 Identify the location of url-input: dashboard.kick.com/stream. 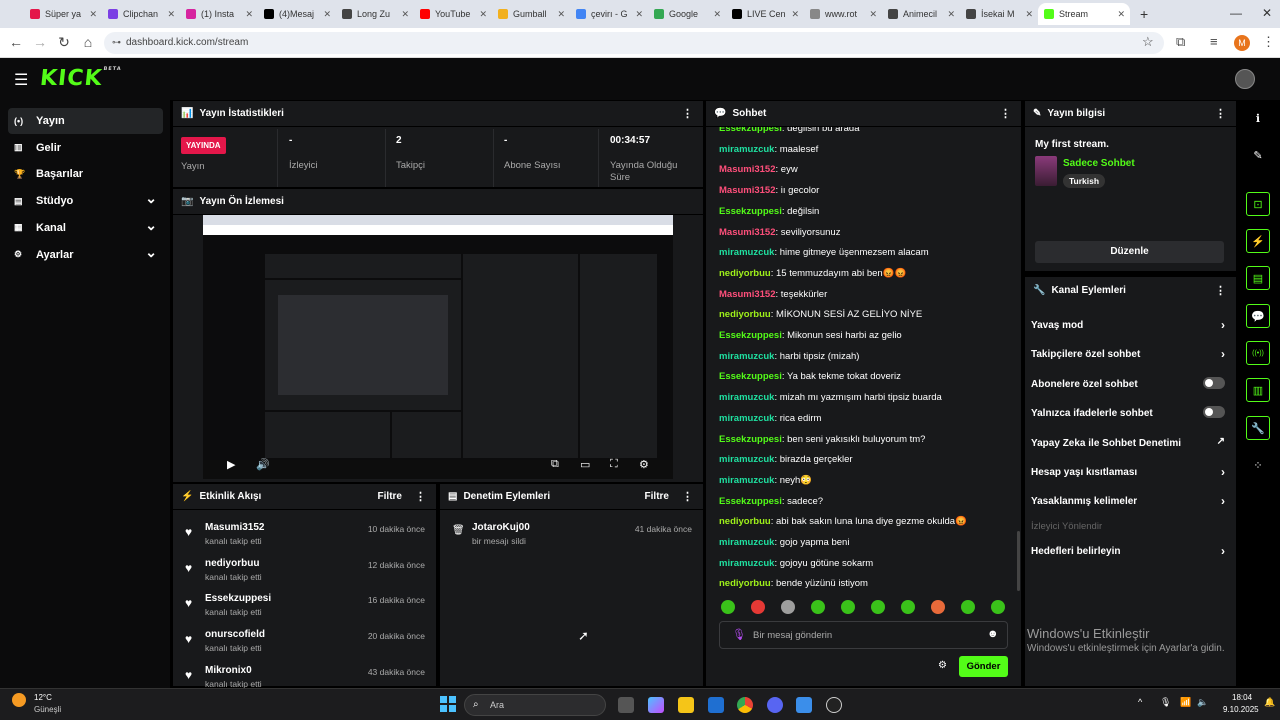
(634, 43).